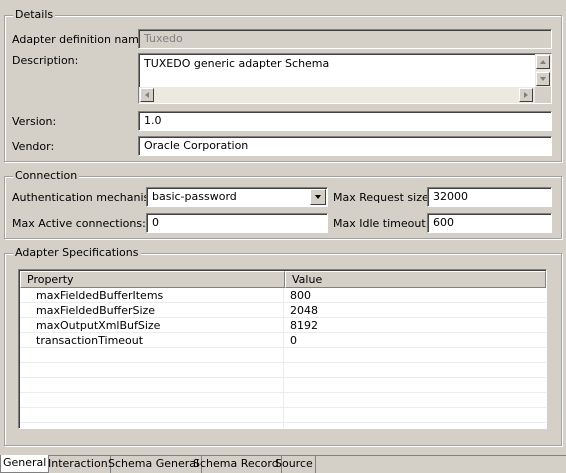 Image resolution: width=566 pixels, height=473 pixels. I want to click on adapter-definition-name-value: Tuxedo, so click(163, 38).